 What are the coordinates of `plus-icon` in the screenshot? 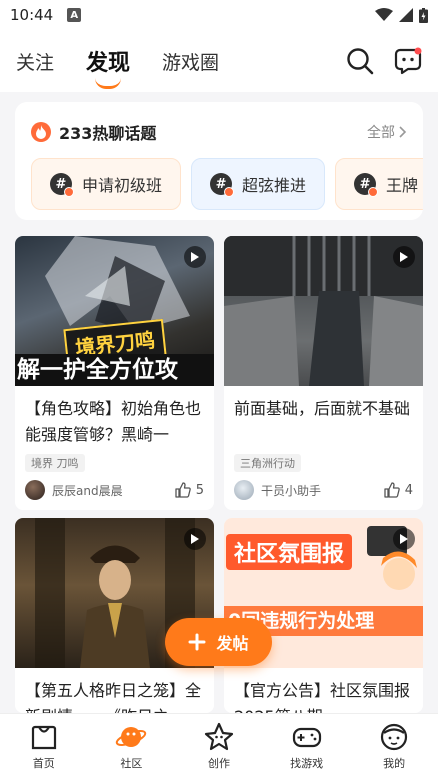 It's located at (197, 642).